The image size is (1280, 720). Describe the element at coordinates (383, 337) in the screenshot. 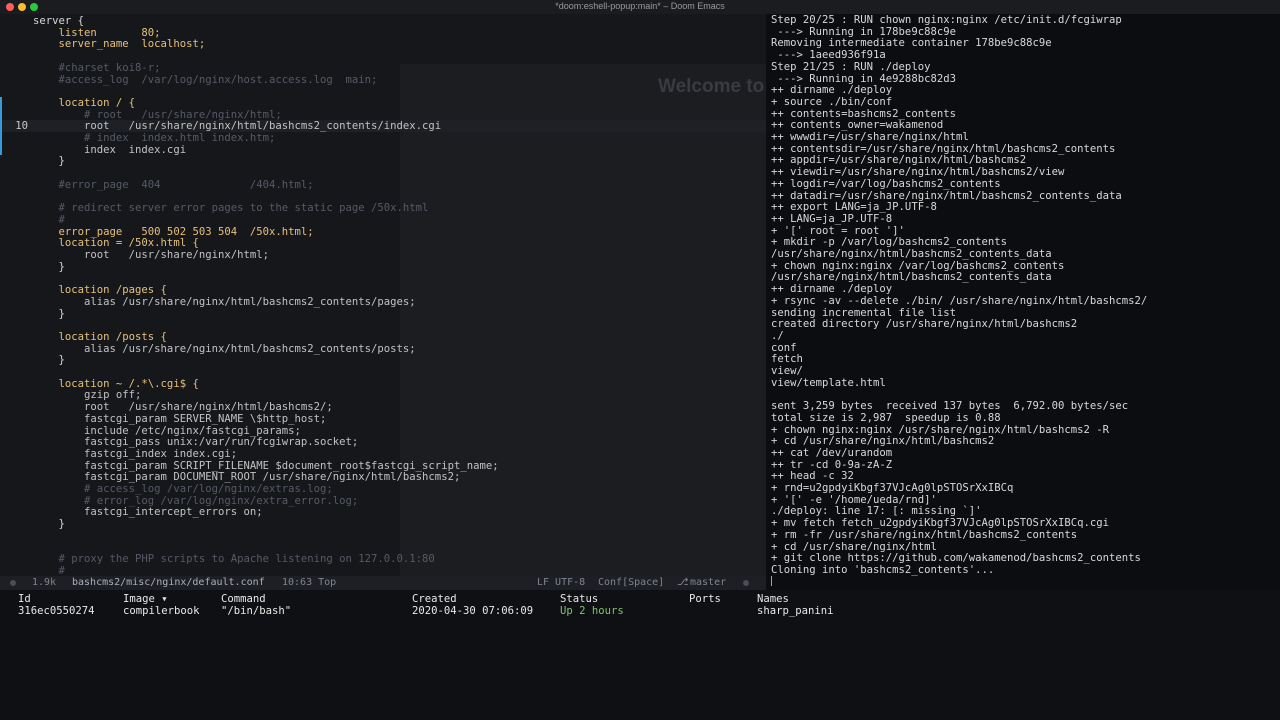

I see `code-line: location /posts {` at that location.